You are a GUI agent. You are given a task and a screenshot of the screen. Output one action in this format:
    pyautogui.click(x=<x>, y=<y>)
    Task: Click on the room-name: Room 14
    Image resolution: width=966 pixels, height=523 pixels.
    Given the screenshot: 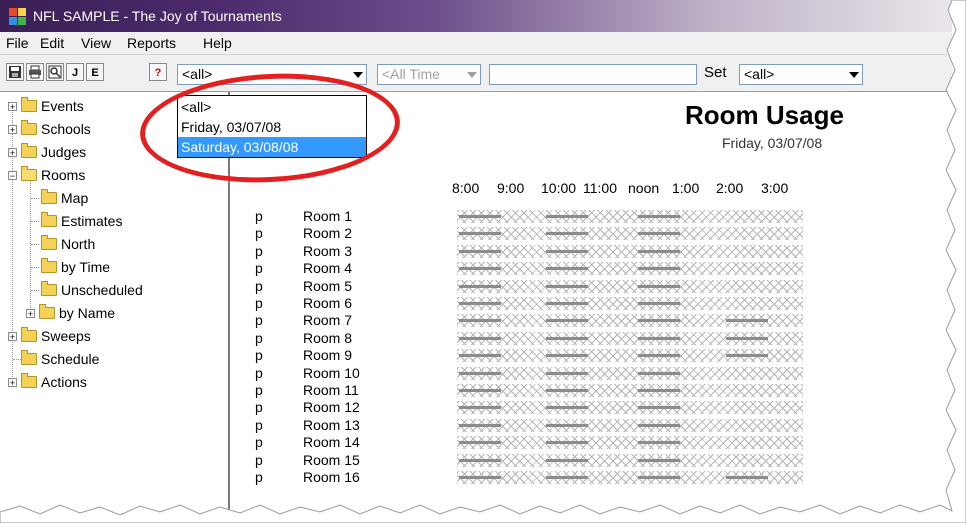 What is the action you would take?
    pyautogui.click(x=331, y=442)
    